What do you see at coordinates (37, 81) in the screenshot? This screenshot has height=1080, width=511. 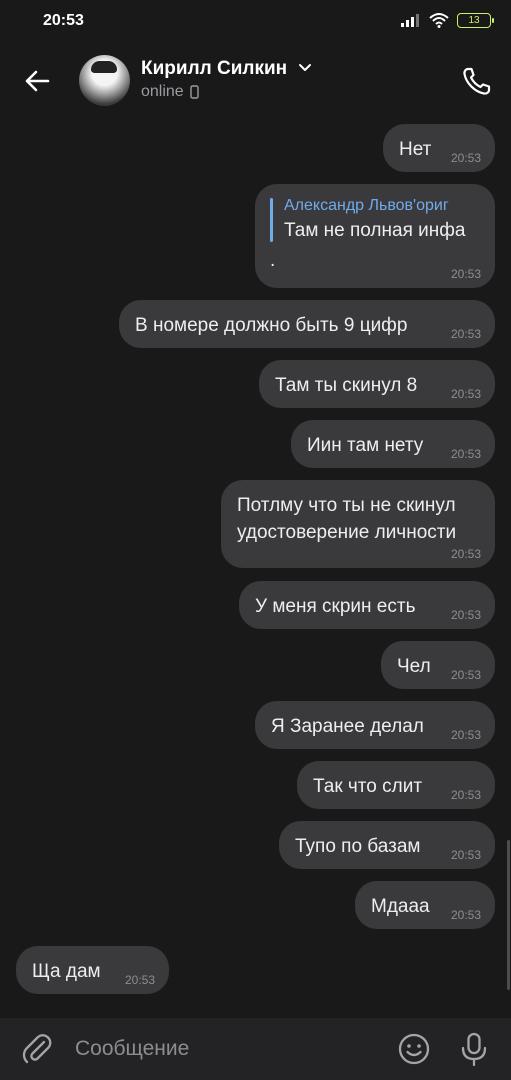 I see `arrow-left-icon` at bounding box center [37, 81].